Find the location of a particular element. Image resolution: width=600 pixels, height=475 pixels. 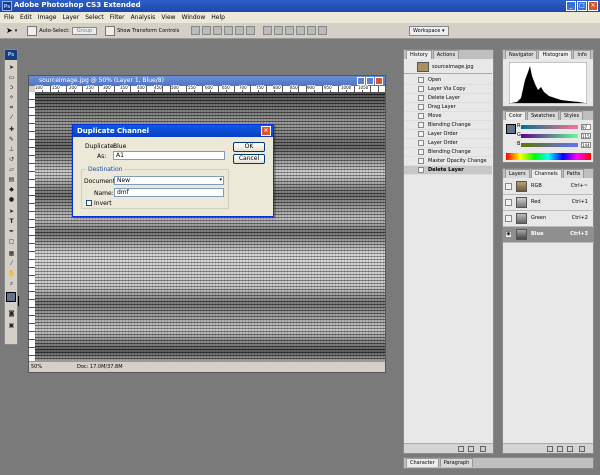

tool-preset-dropdown-icon: ▾ is located at coordinates (16, 31).